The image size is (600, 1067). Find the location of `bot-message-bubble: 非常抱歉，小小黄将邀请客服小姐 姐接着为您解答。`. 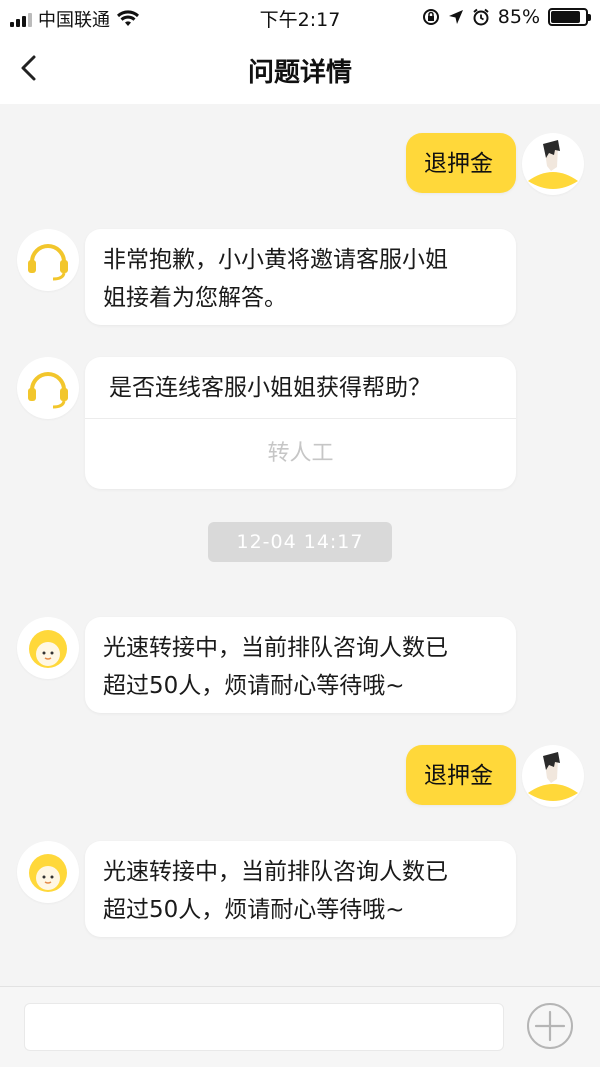

bot-message-bubble: 非常抱歉，小小黄将邀请客服小姐 姐接着为您解答。 is located at coordinates (300, 277).